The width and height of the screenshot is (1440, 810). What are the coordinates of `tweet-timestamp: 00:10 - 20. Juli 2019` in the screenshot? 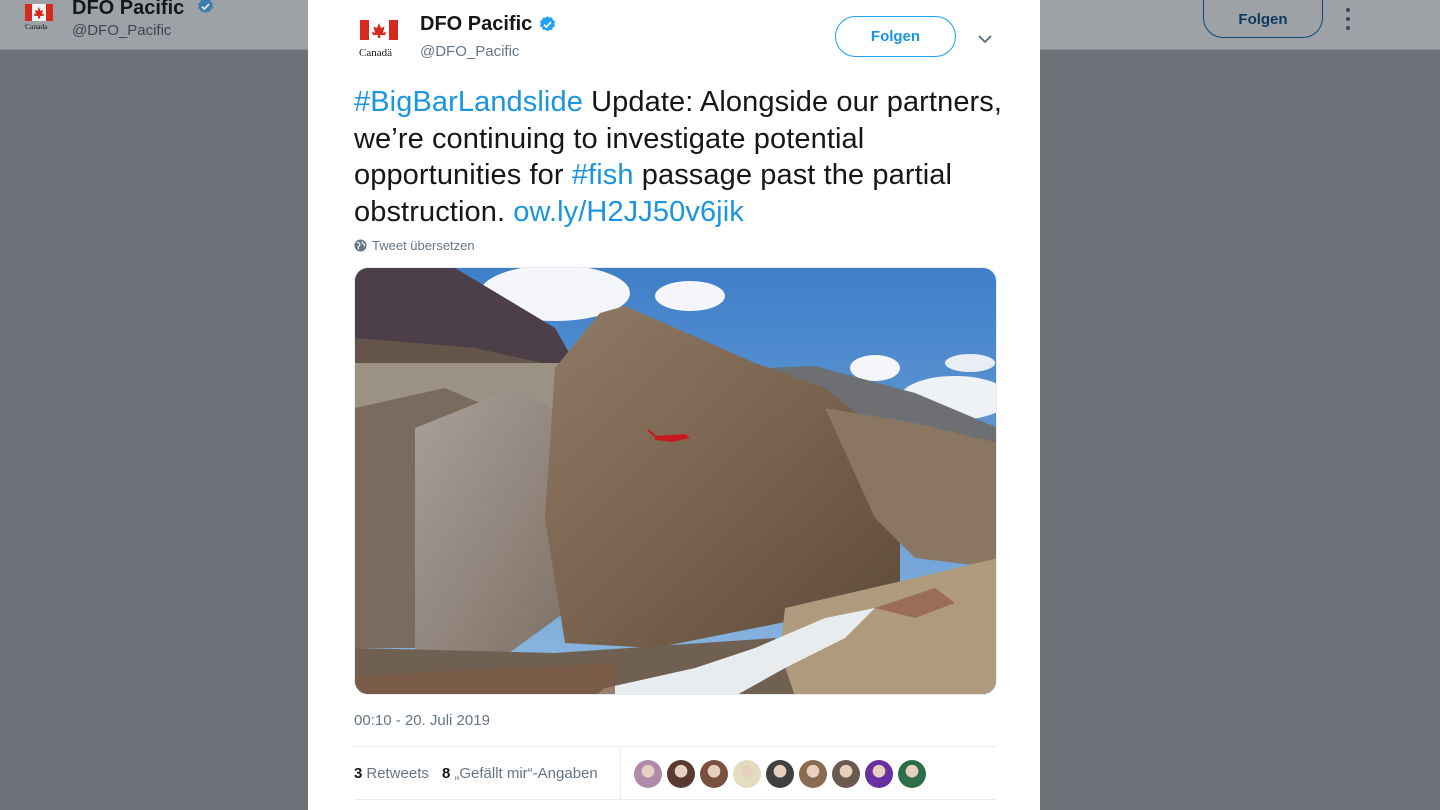 It's located at (422, 720).